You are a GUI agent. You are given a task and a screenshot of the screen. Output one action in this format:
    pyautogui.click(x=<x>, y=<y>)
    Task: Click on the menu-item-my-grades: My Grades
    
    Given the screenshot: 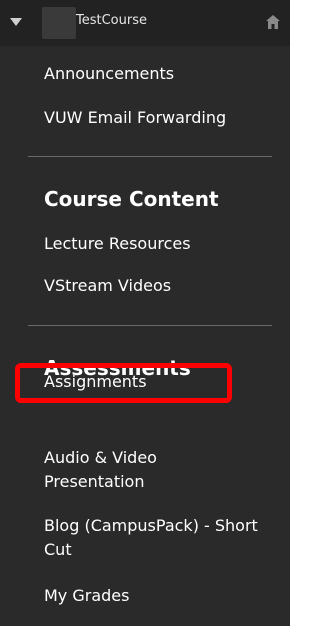 What is the action you would take?
    pyautogui.click(x=159, y=596)
    